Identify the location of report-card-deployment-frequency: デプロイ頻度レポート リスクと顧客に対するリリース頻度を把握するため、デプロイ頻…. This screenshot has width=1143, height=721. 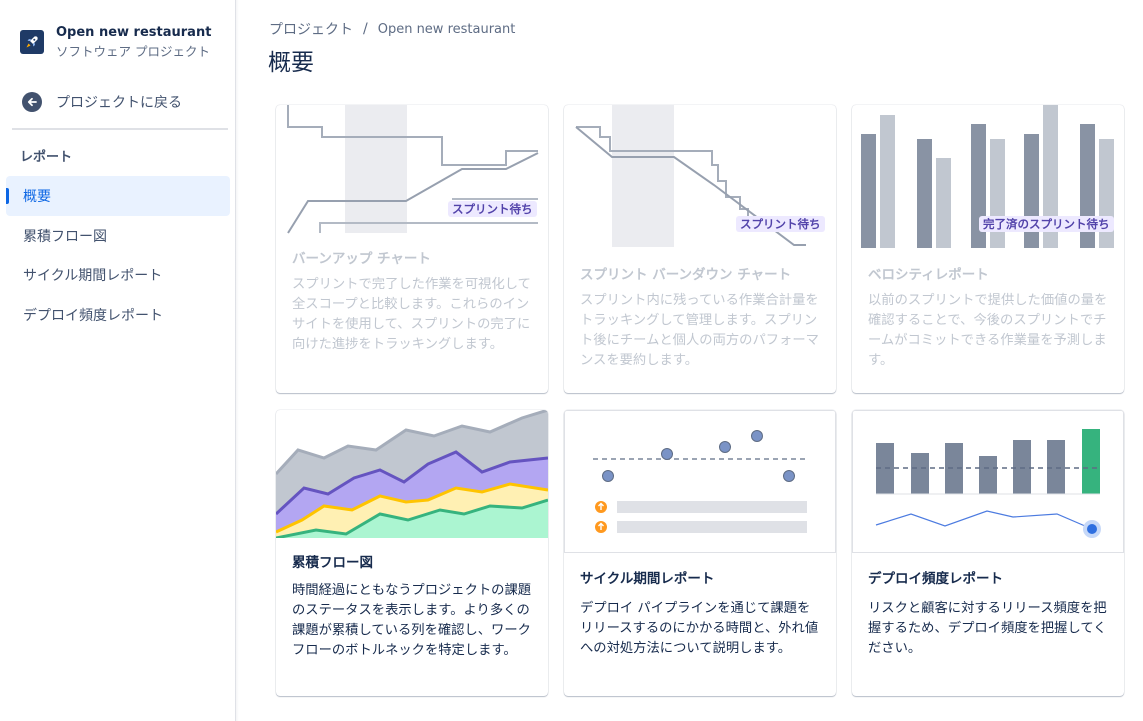
(988, 553).